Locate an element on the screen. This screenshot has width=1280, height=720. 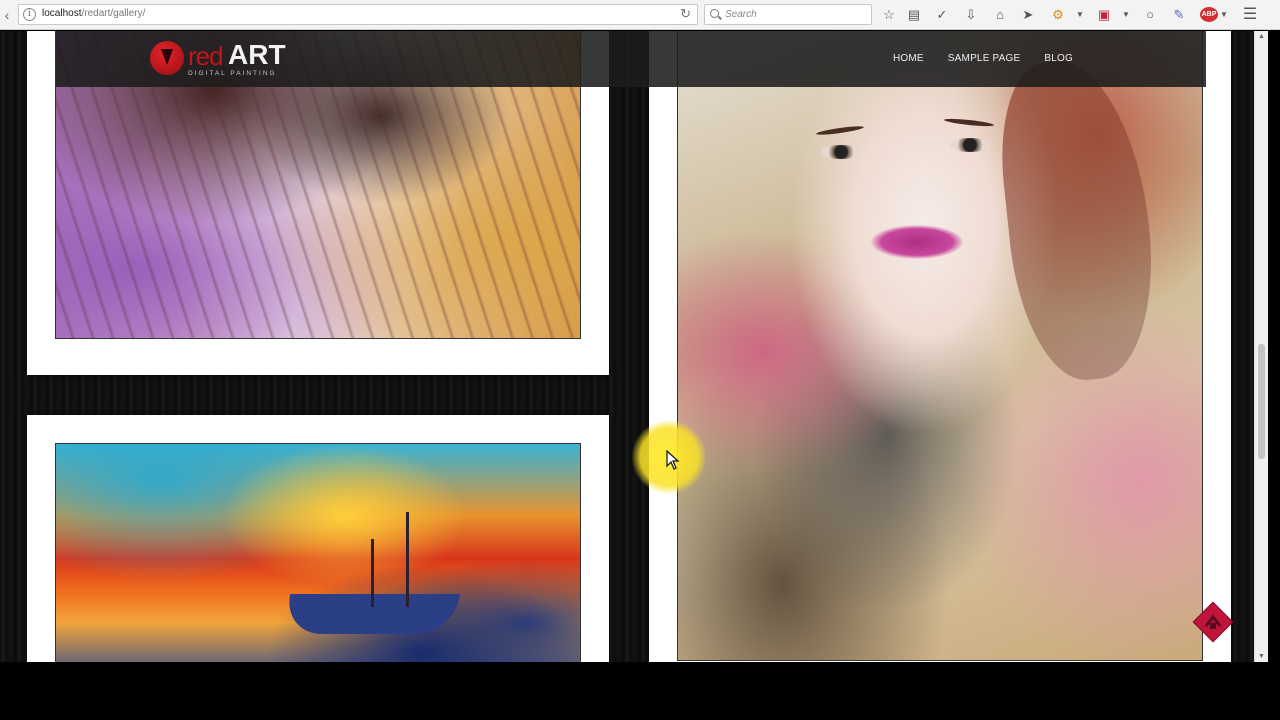
reading-list-icon: ▤ is located at coordinates (914, 14).